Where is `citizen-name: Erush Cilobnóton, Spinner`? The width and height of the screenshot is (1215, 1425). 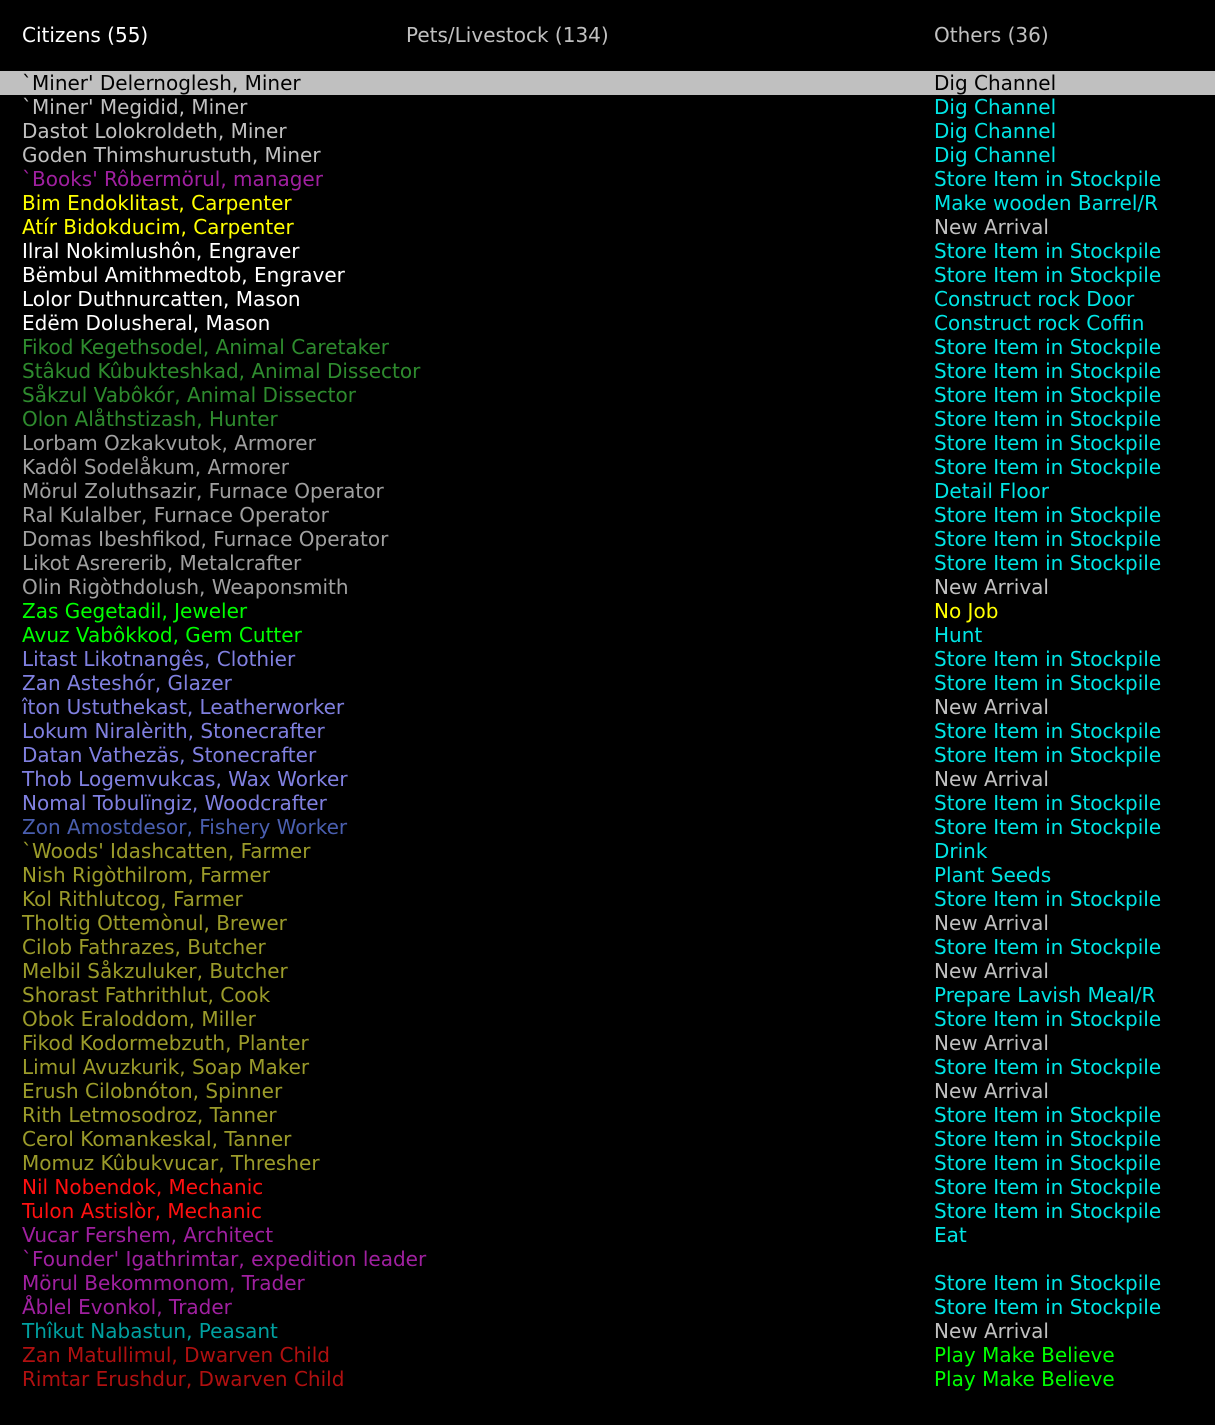 citizen-name: Erush Cilobnóton, Spinner is located at coordinates (152, 1091).